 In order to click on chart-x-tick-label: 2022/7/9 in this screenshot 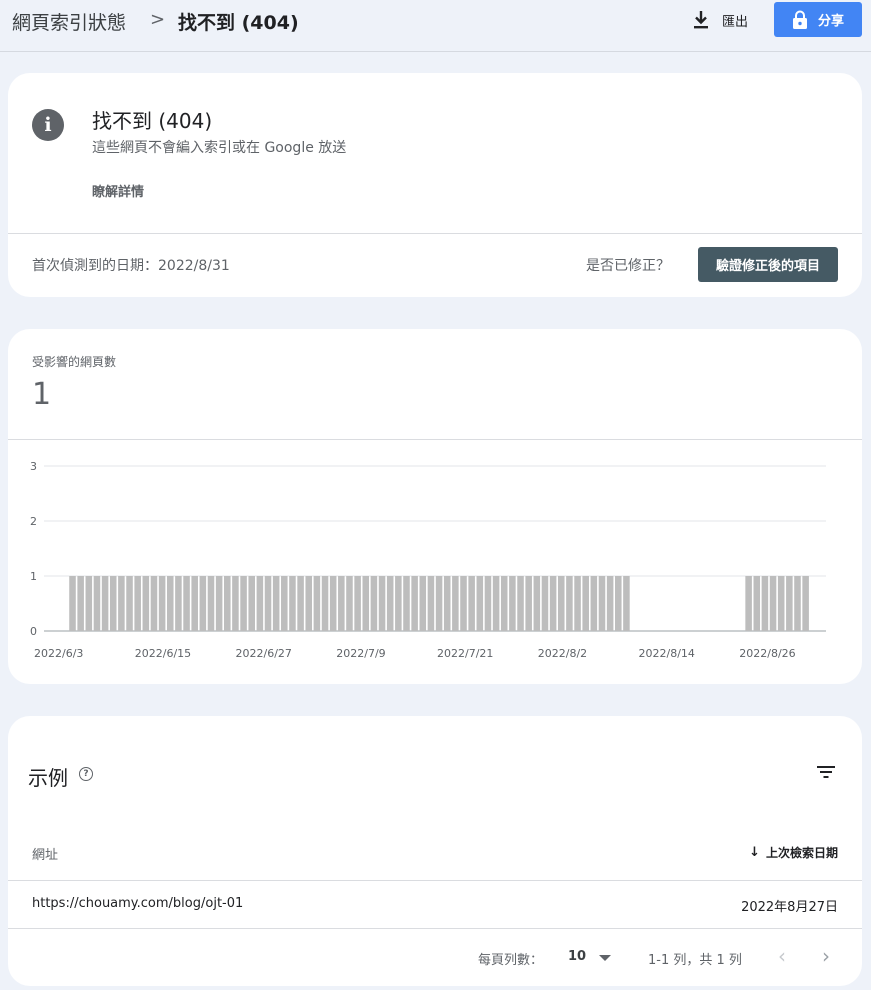, I will do `click(360, 653)`.